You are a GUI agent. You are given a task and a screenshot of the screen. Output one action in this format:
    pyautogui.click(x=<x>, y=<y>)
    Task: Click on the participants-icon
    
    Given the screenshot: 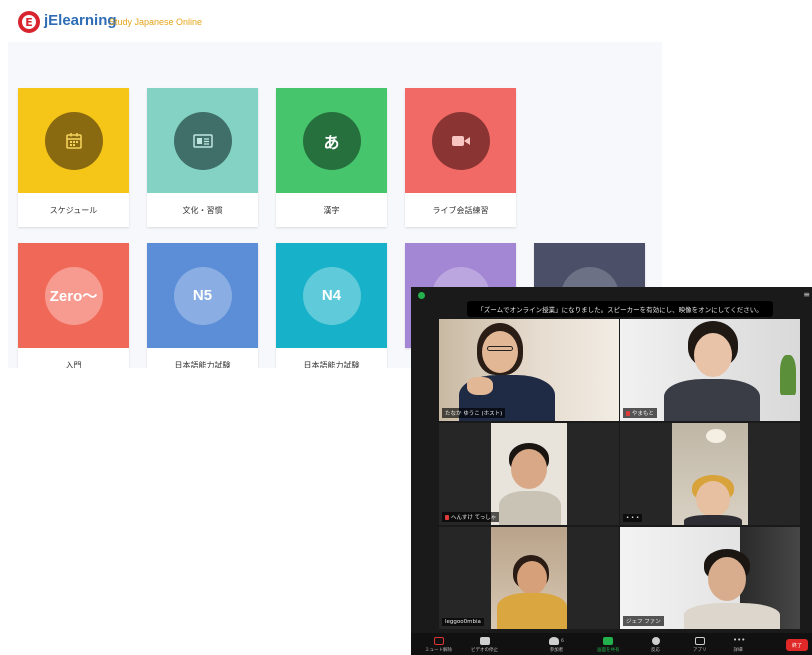 What is the action you would take?
    pyautogui.click(x=554, y=641)
    